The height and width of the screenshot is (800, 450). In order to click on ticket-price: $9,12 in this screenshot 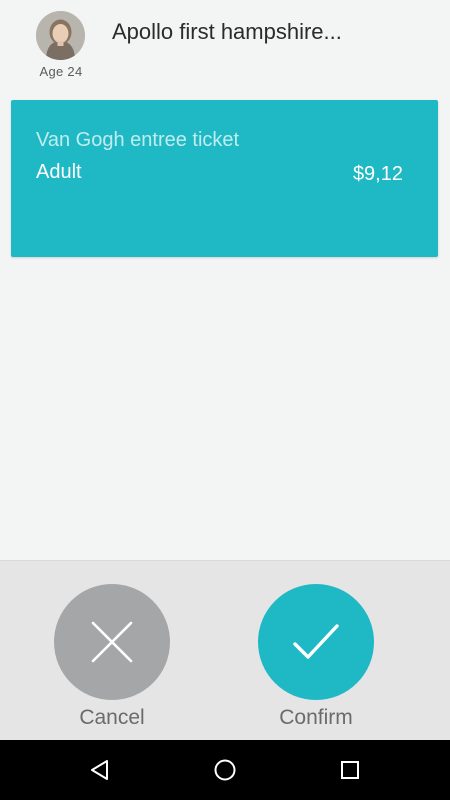, I will do `click(377, 174)`.